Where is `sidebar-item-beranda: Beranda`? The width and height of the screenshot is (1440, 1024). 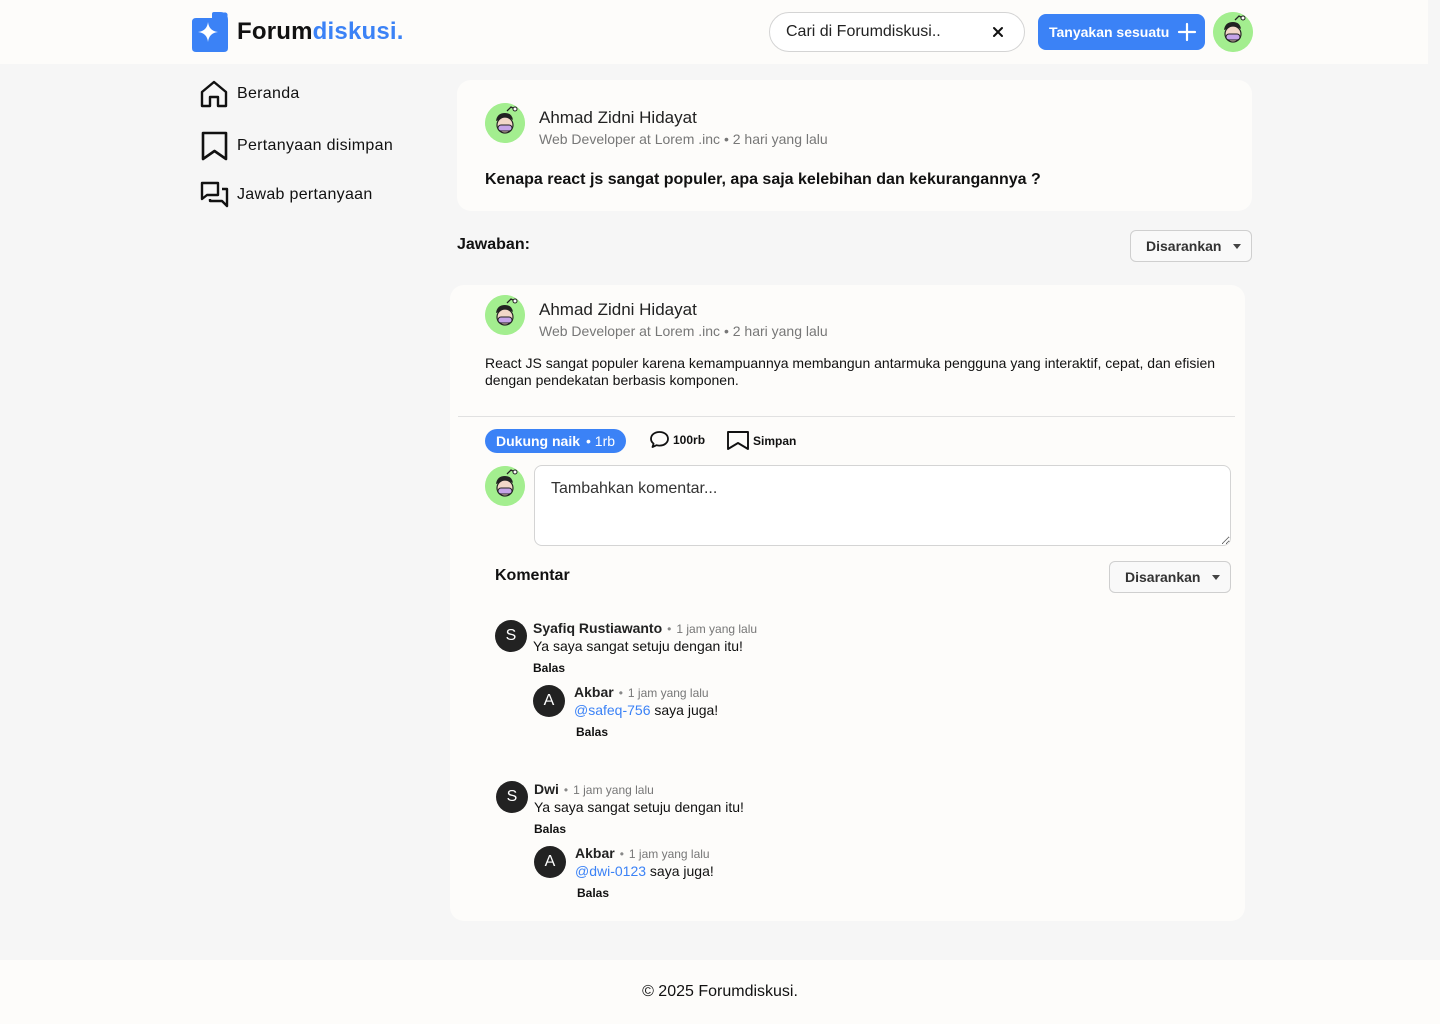 sidebar-item-beranda: Beranda is located at coordinates (249, 94).